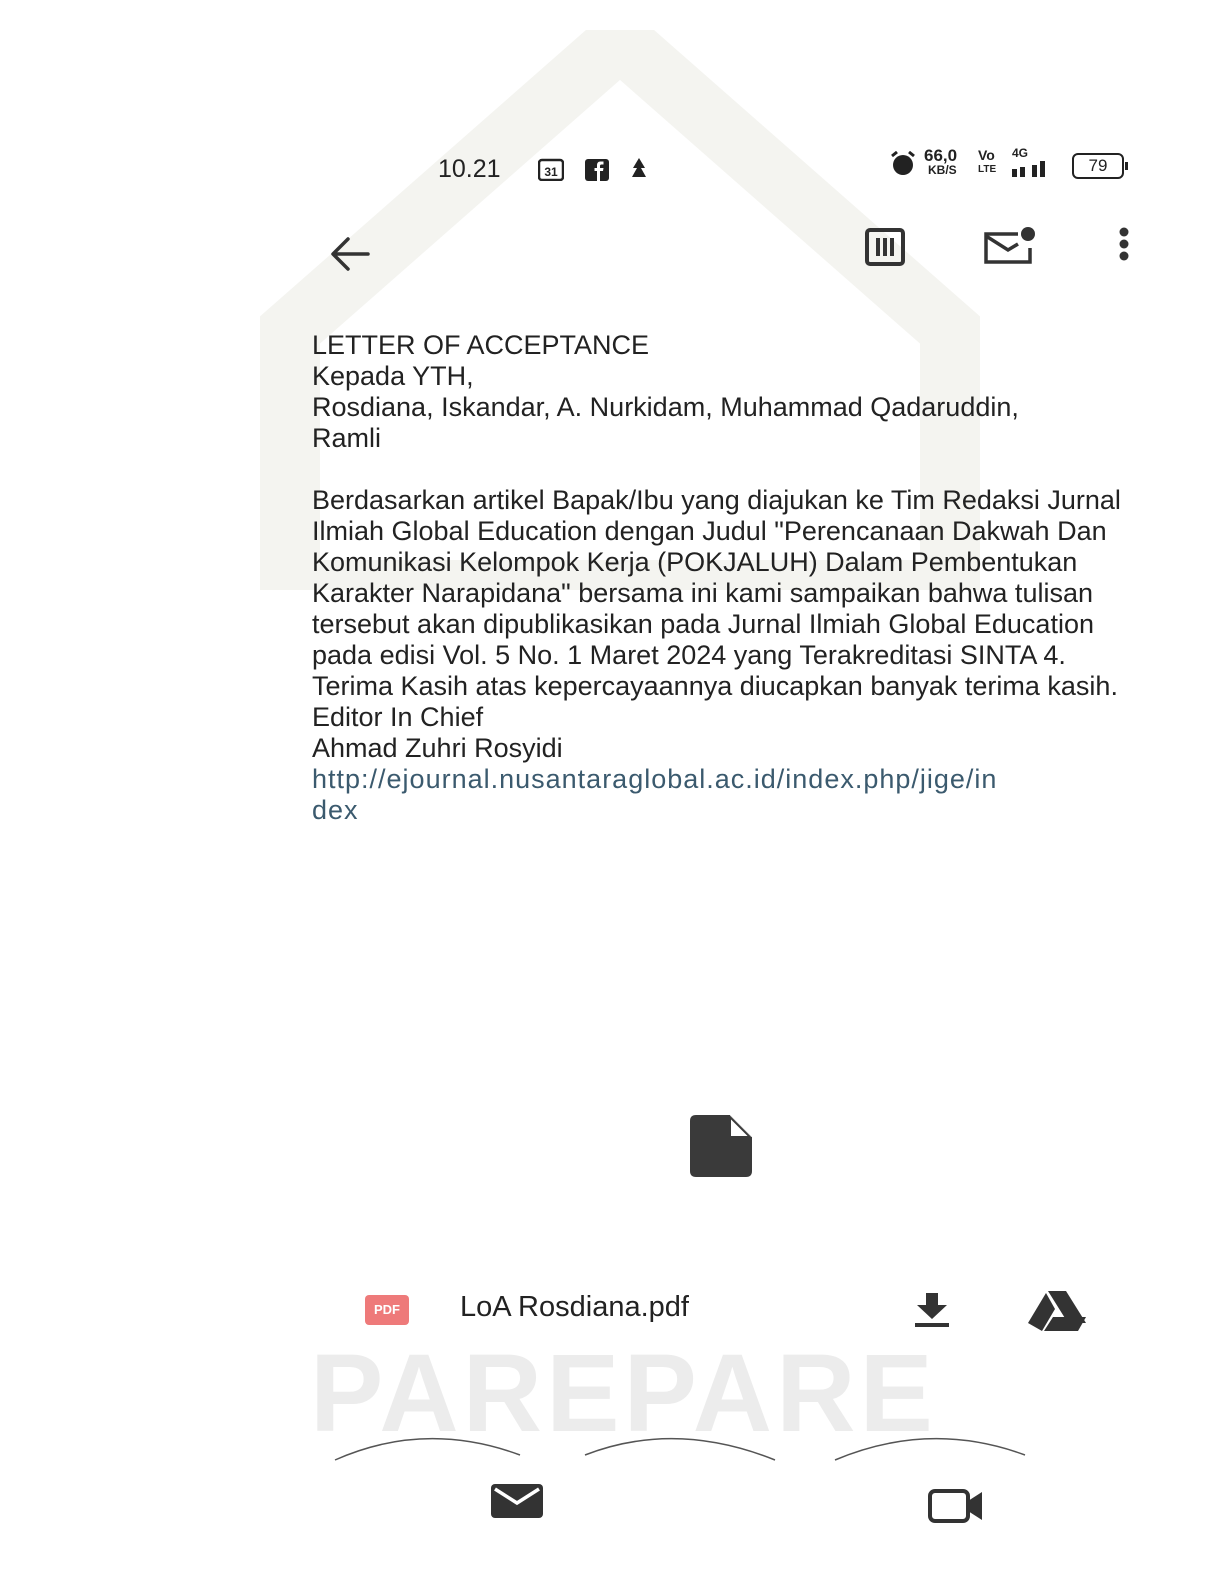 This screenshot has height=1586, width=1231. I want to click on signal-icon, so click(1036, 171).